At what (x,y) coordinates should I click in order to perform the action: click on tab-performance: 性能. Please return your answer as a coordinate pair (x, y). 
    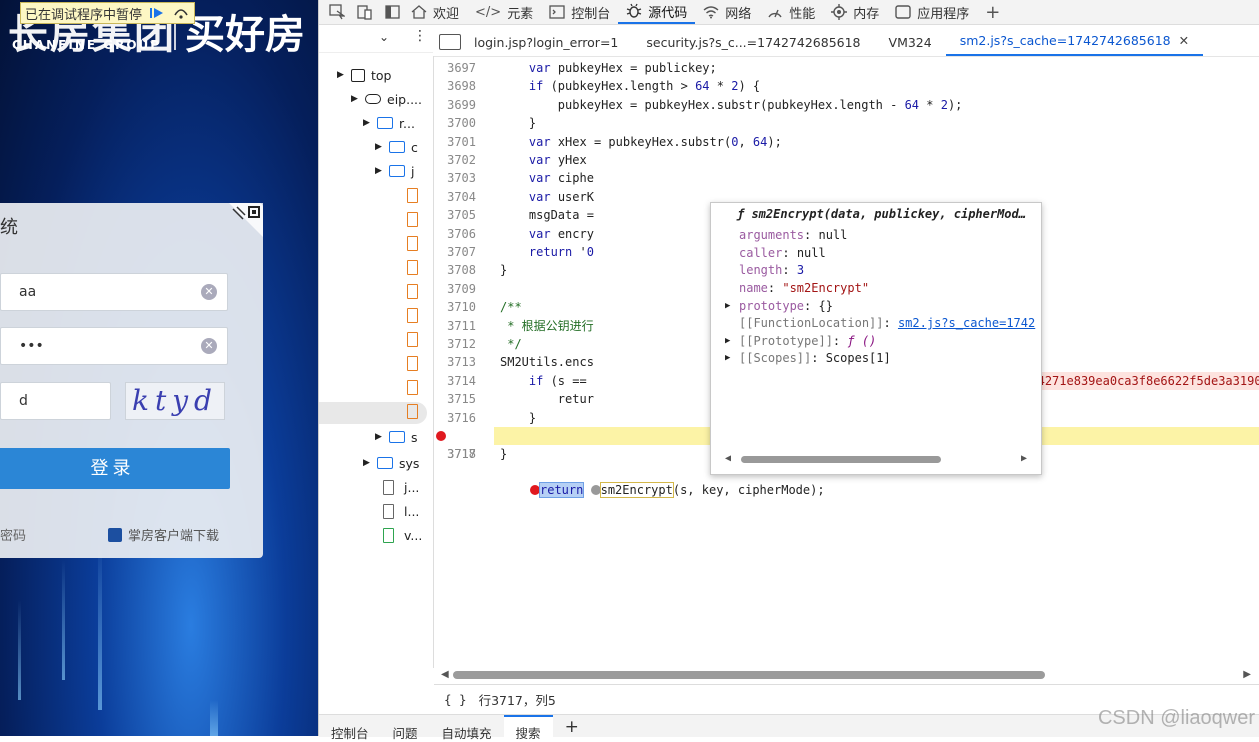
    Looking at the image, I should click on (791, 12).